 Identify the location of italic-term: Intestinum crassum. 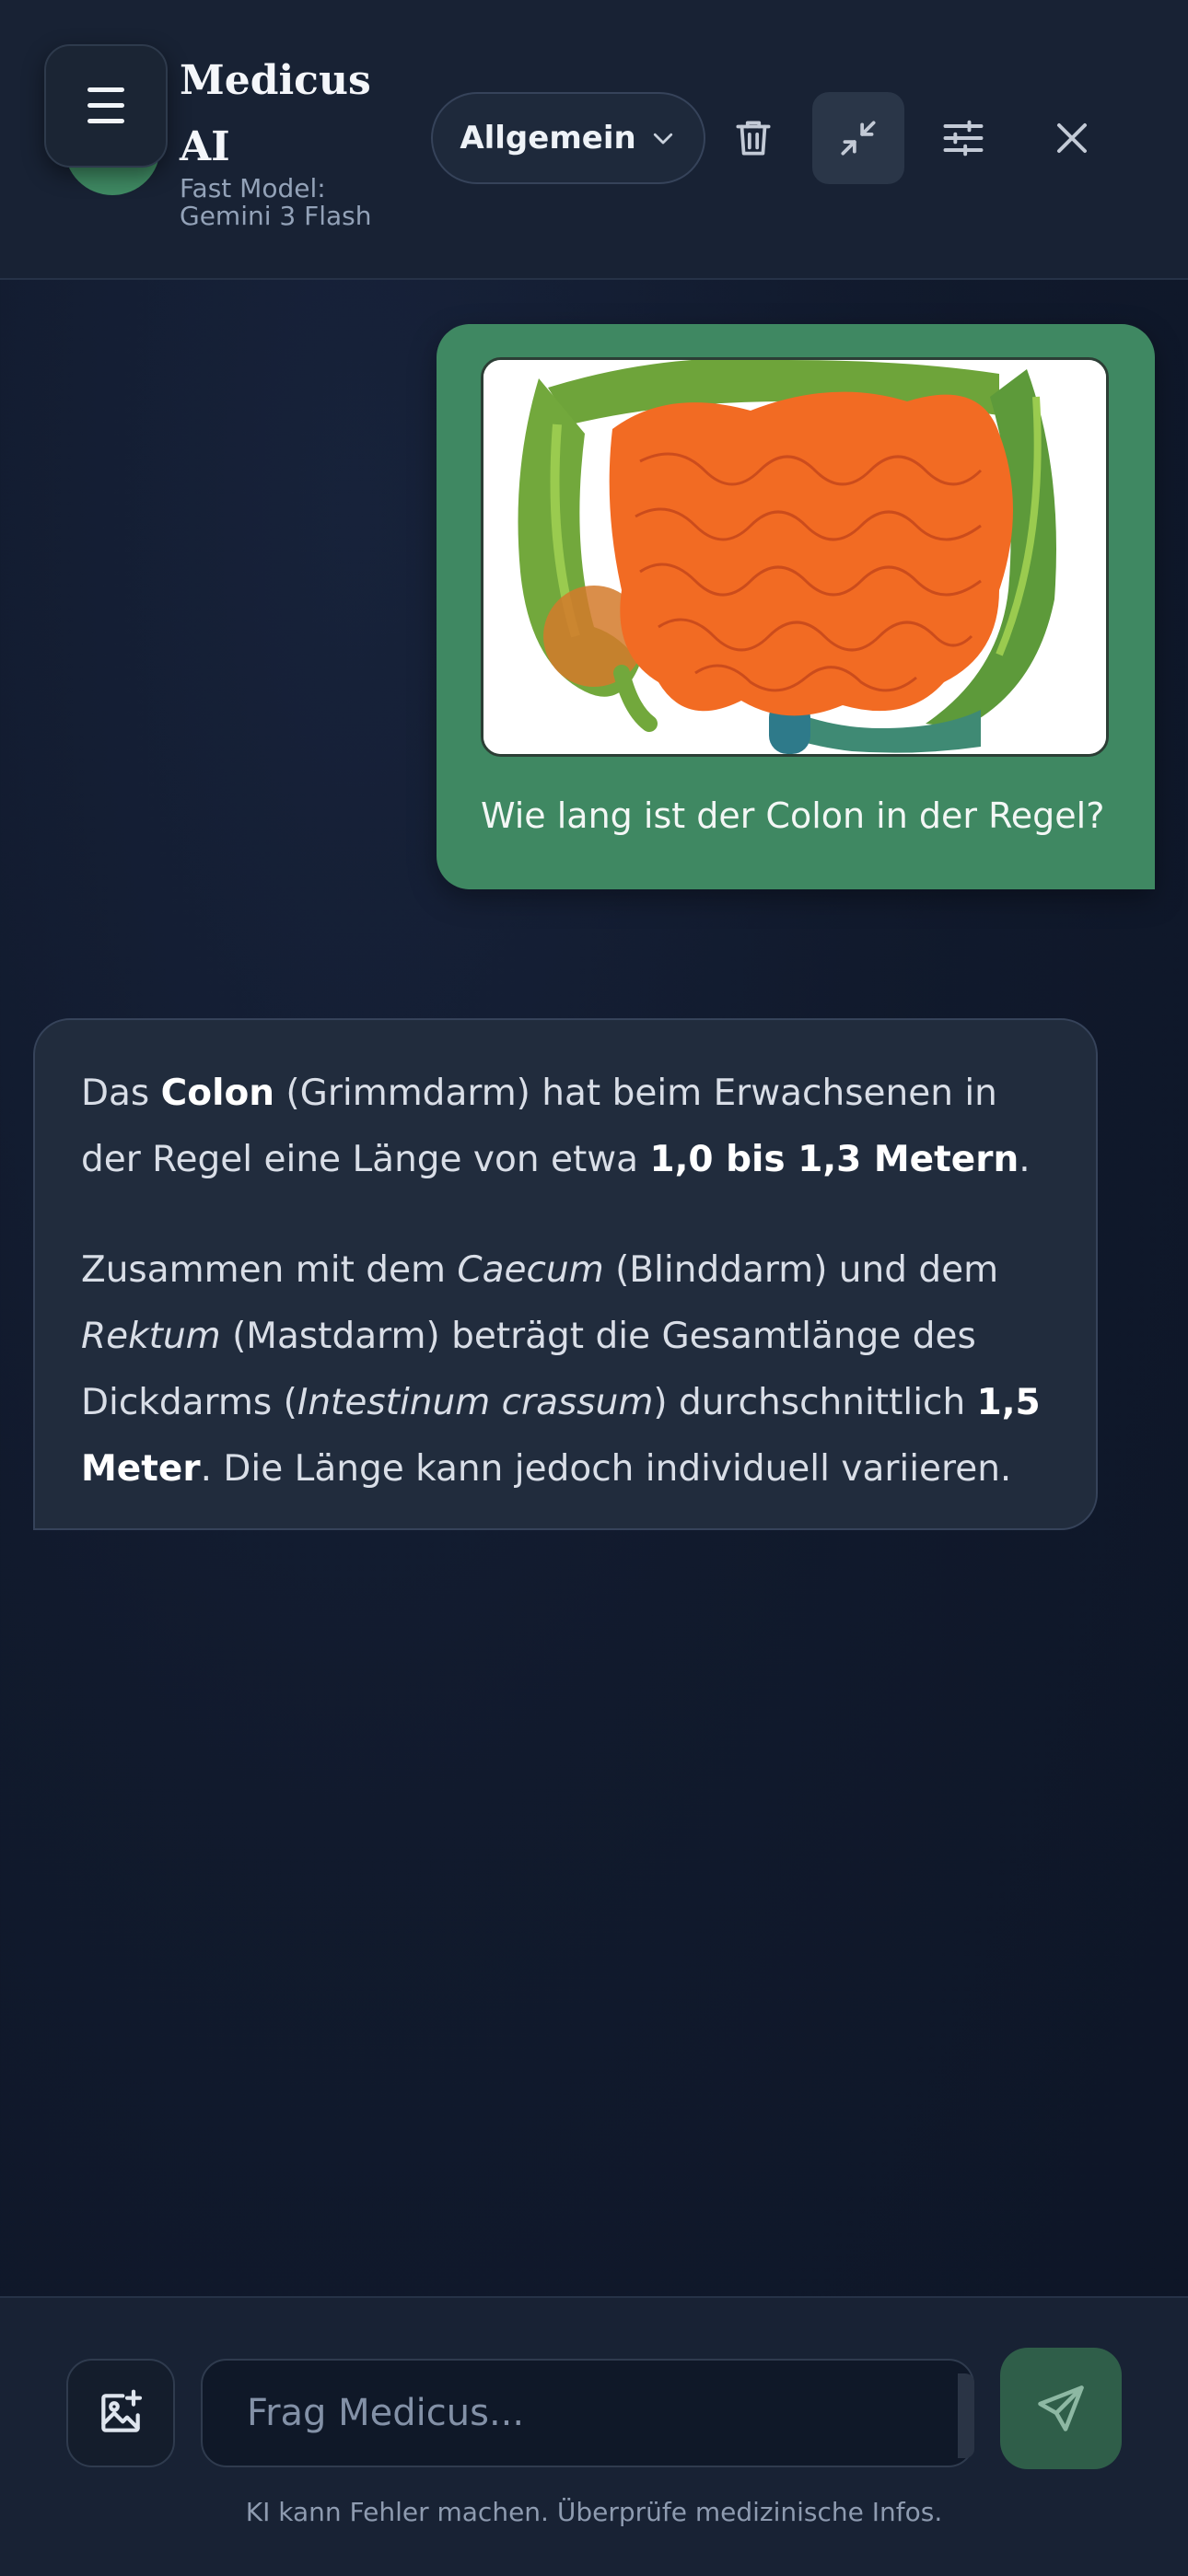
(476, 1402).